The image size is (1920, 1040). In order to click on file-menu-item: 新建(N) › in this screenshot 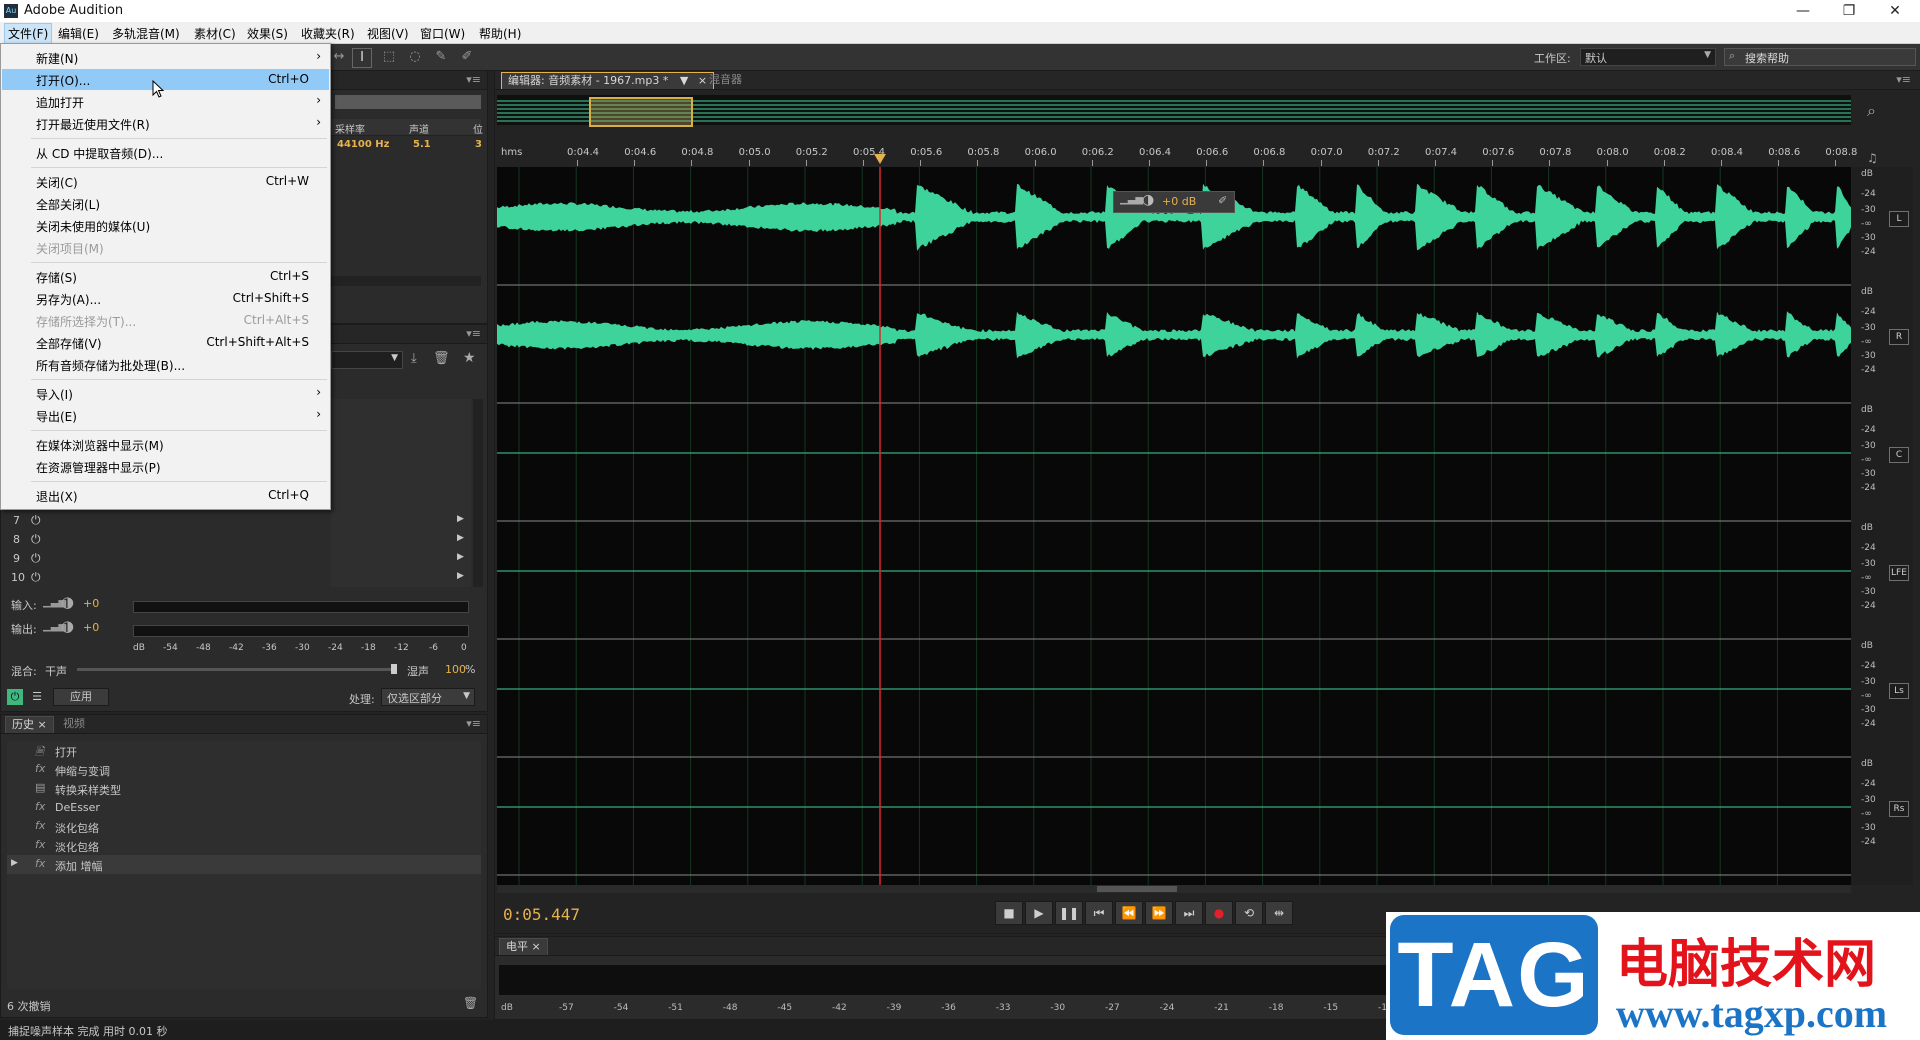, I will do `click(165, 57)`.